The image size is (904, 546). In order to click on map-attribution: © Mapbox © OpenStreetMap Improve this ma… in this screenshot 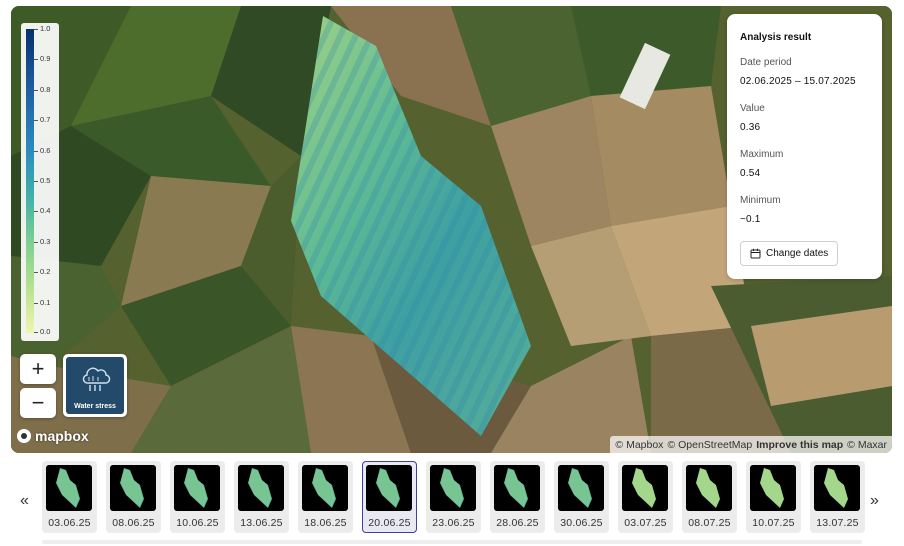, I will do `click(751, 444)`.